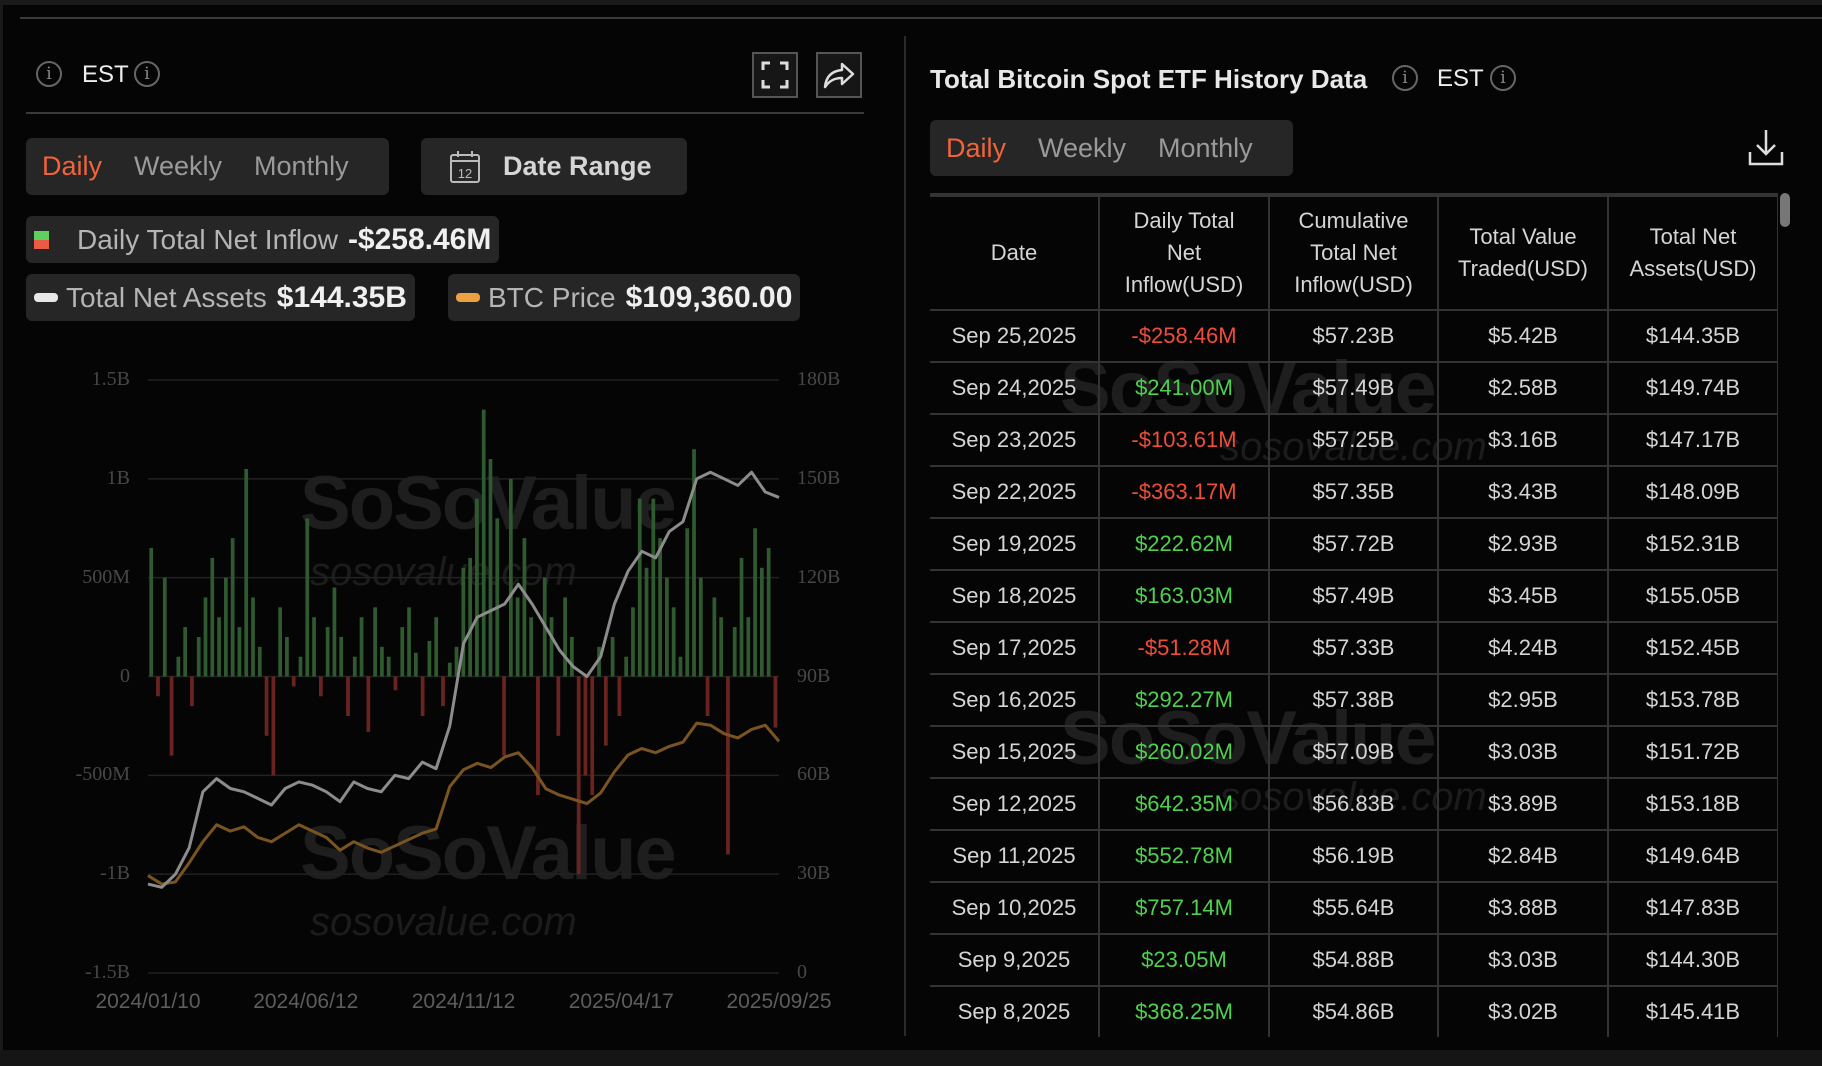 The height and width of the screenshot is (1066, 1822). I want to click on value-traded-cell: $3.03B, so click(1523, 752).